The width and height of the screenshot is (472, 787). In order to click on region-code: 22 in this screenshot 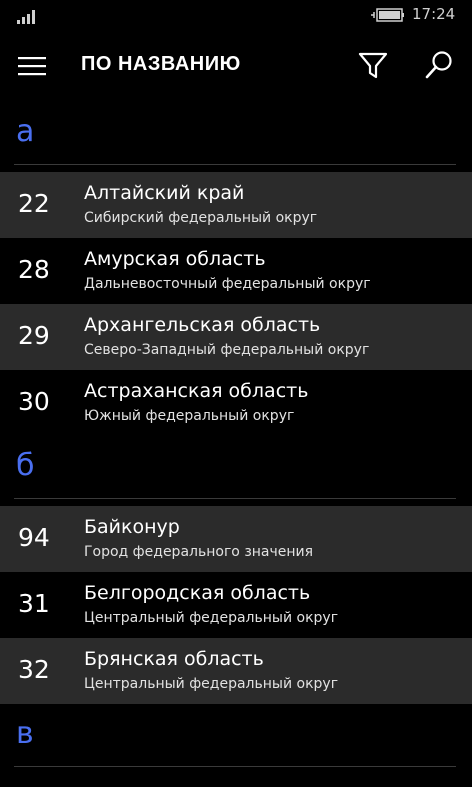, I will do `click(34, 203)`.